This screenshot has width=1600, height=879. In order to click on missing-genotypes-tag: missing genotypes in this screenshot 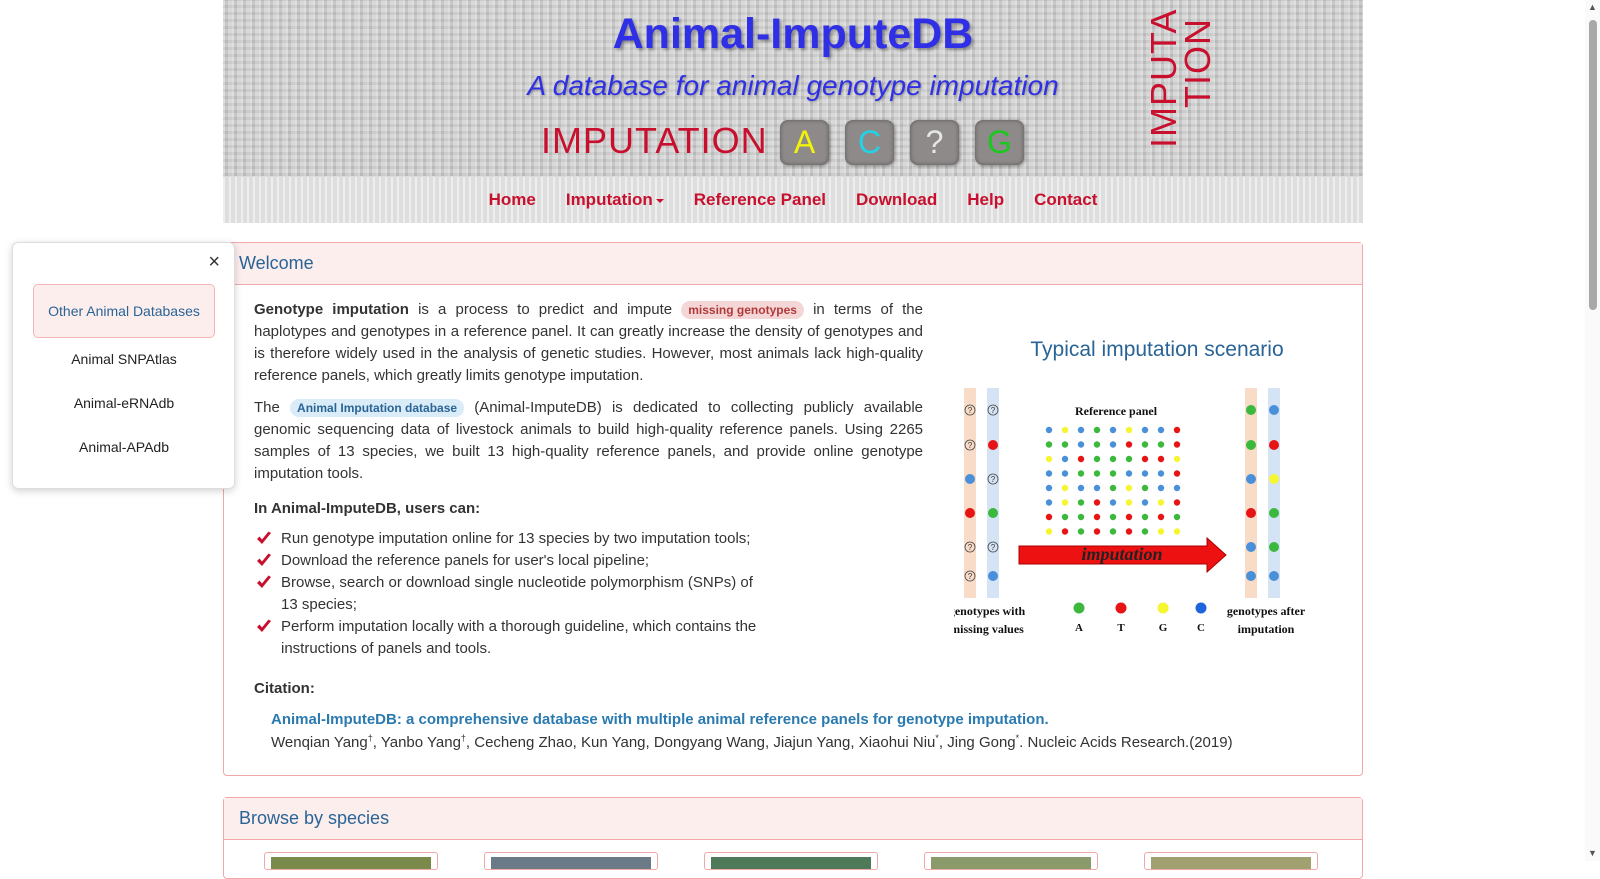, I will do `click(742, 310)`.